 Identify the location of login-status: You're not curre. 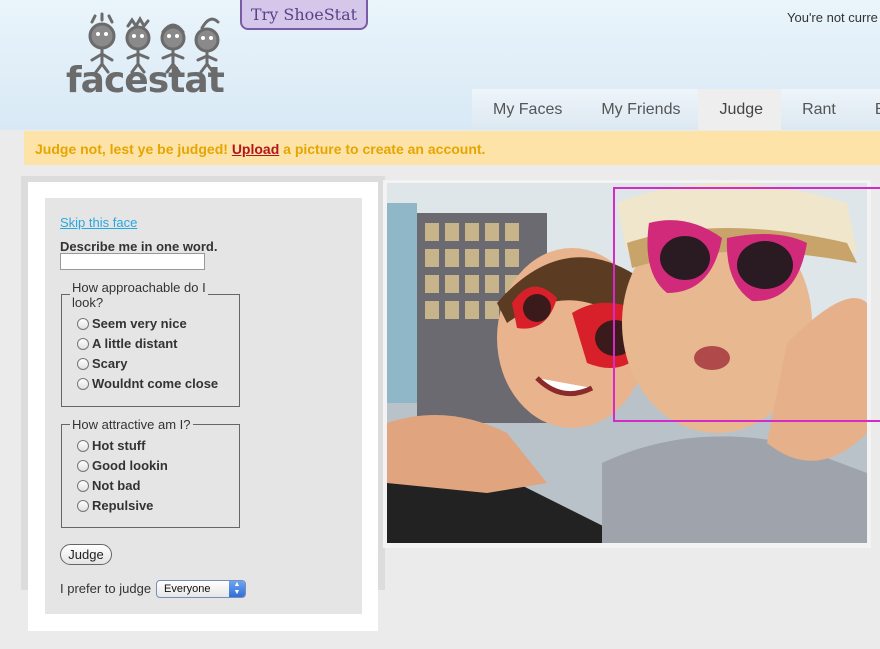
(832, 17).